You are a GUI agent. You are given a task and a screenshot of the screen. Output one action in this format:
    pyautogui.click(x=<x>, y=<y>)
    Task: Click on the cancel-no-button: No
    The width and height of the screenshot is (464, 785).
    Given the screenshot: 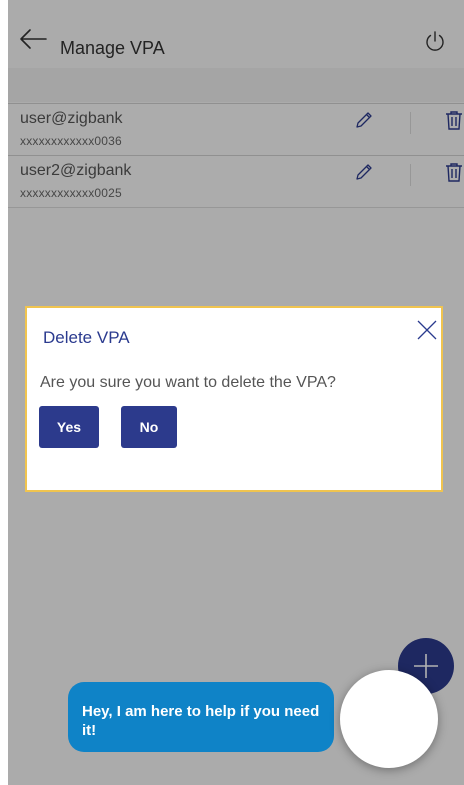 What is the action you would take?
    pyautogui.click(x=149, y=427)
    